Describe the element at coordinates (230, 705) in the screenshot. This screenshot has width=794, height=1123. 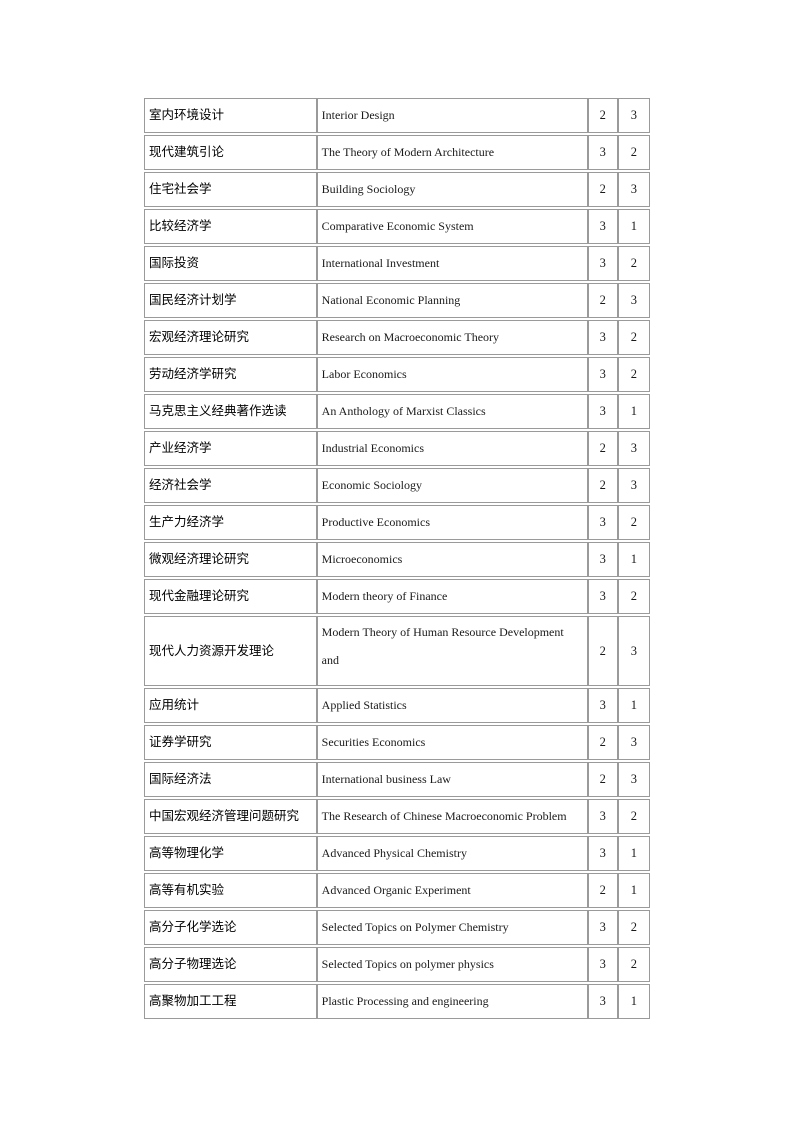
I see `course-name-cn: 应用统计` at that location.